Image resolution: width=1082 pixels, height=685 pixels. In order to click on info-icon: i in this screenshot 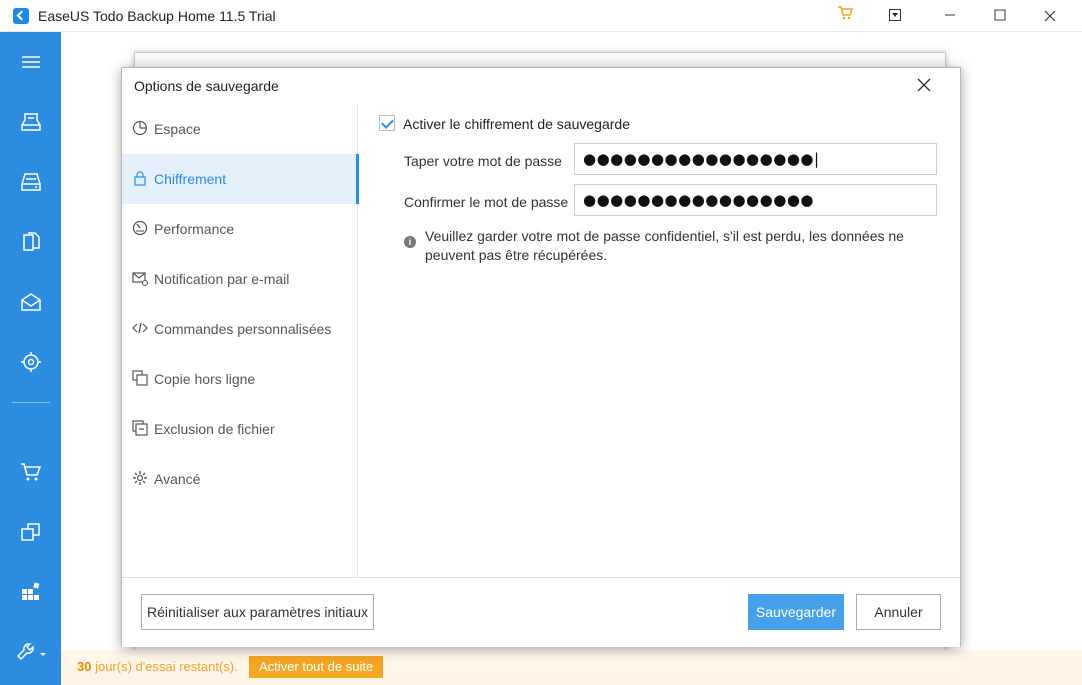, I will do `click(410, 242)`.